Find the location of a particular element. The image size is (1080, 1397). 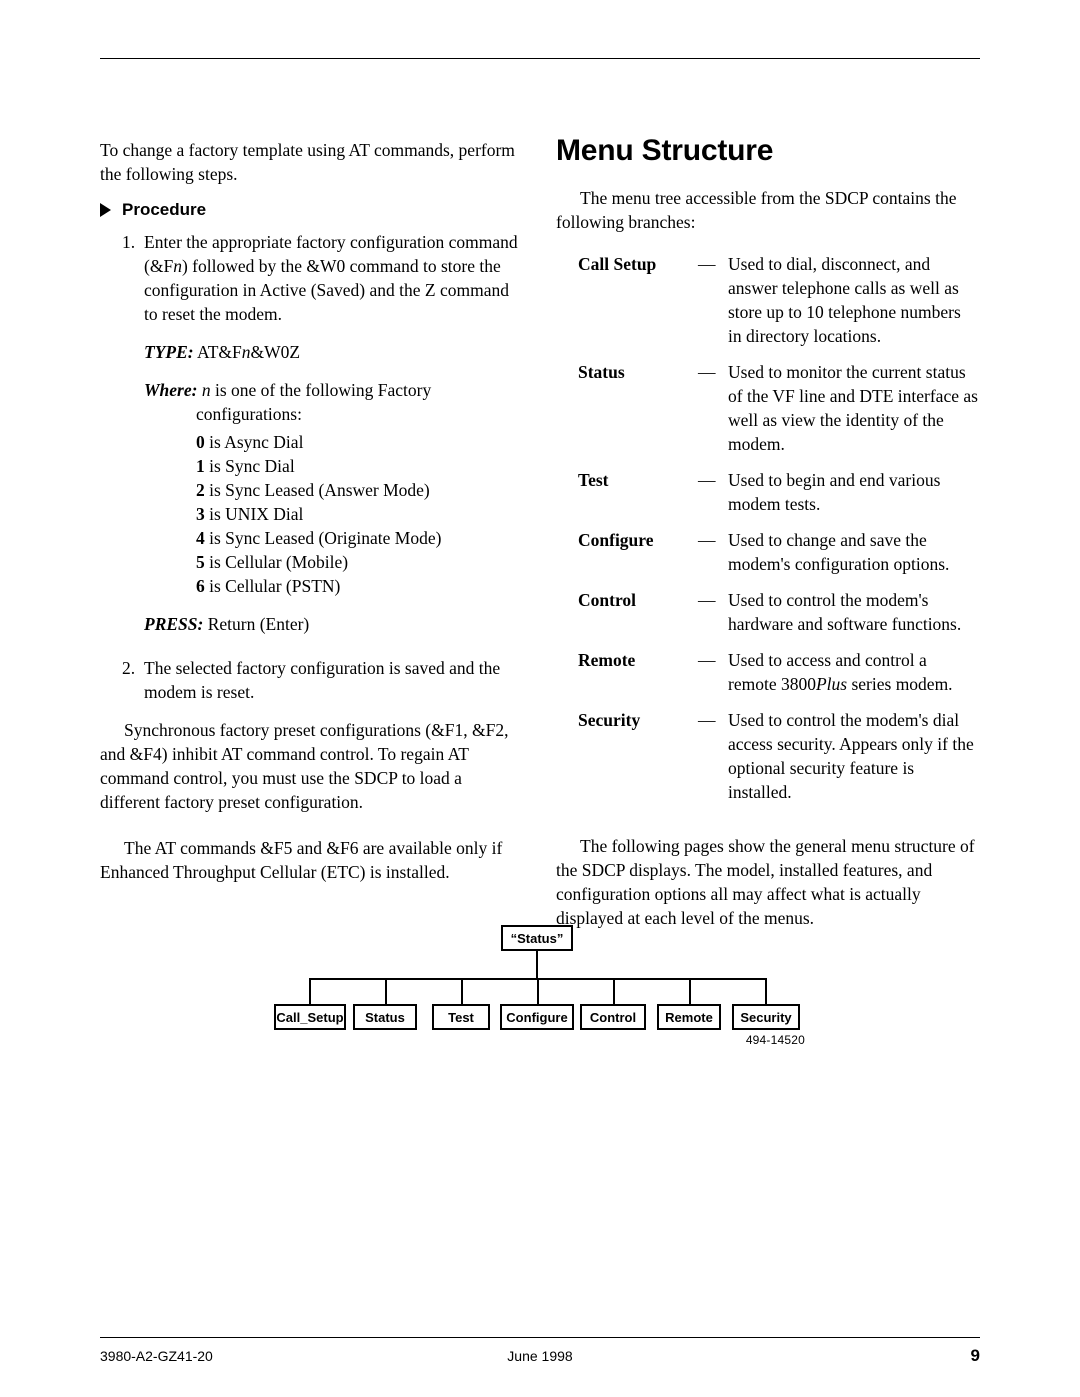

step-italic-n: n is located at coordinates (177, 266).